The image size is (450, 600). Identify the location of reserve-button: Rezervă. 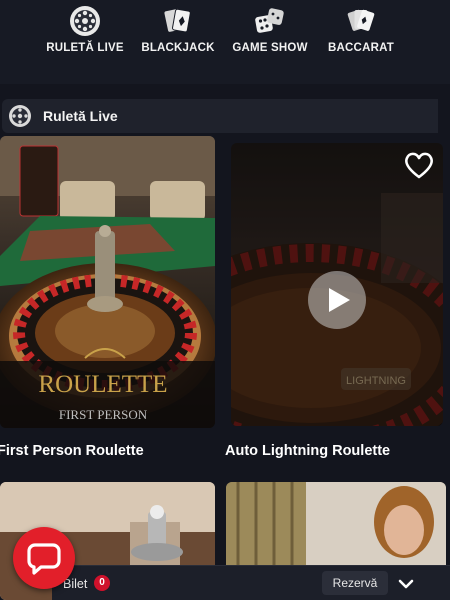
(355, 583).